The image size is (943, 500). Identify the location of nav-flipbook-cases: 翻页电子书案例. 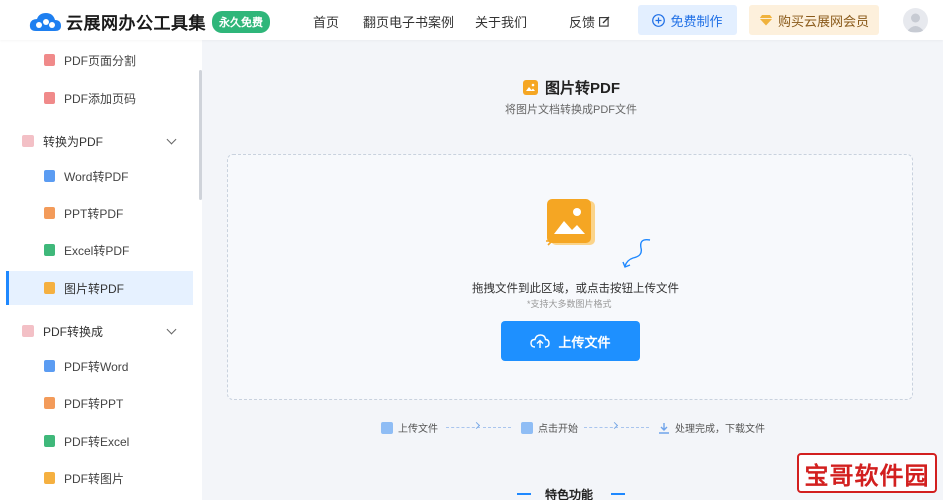
(408, 21).